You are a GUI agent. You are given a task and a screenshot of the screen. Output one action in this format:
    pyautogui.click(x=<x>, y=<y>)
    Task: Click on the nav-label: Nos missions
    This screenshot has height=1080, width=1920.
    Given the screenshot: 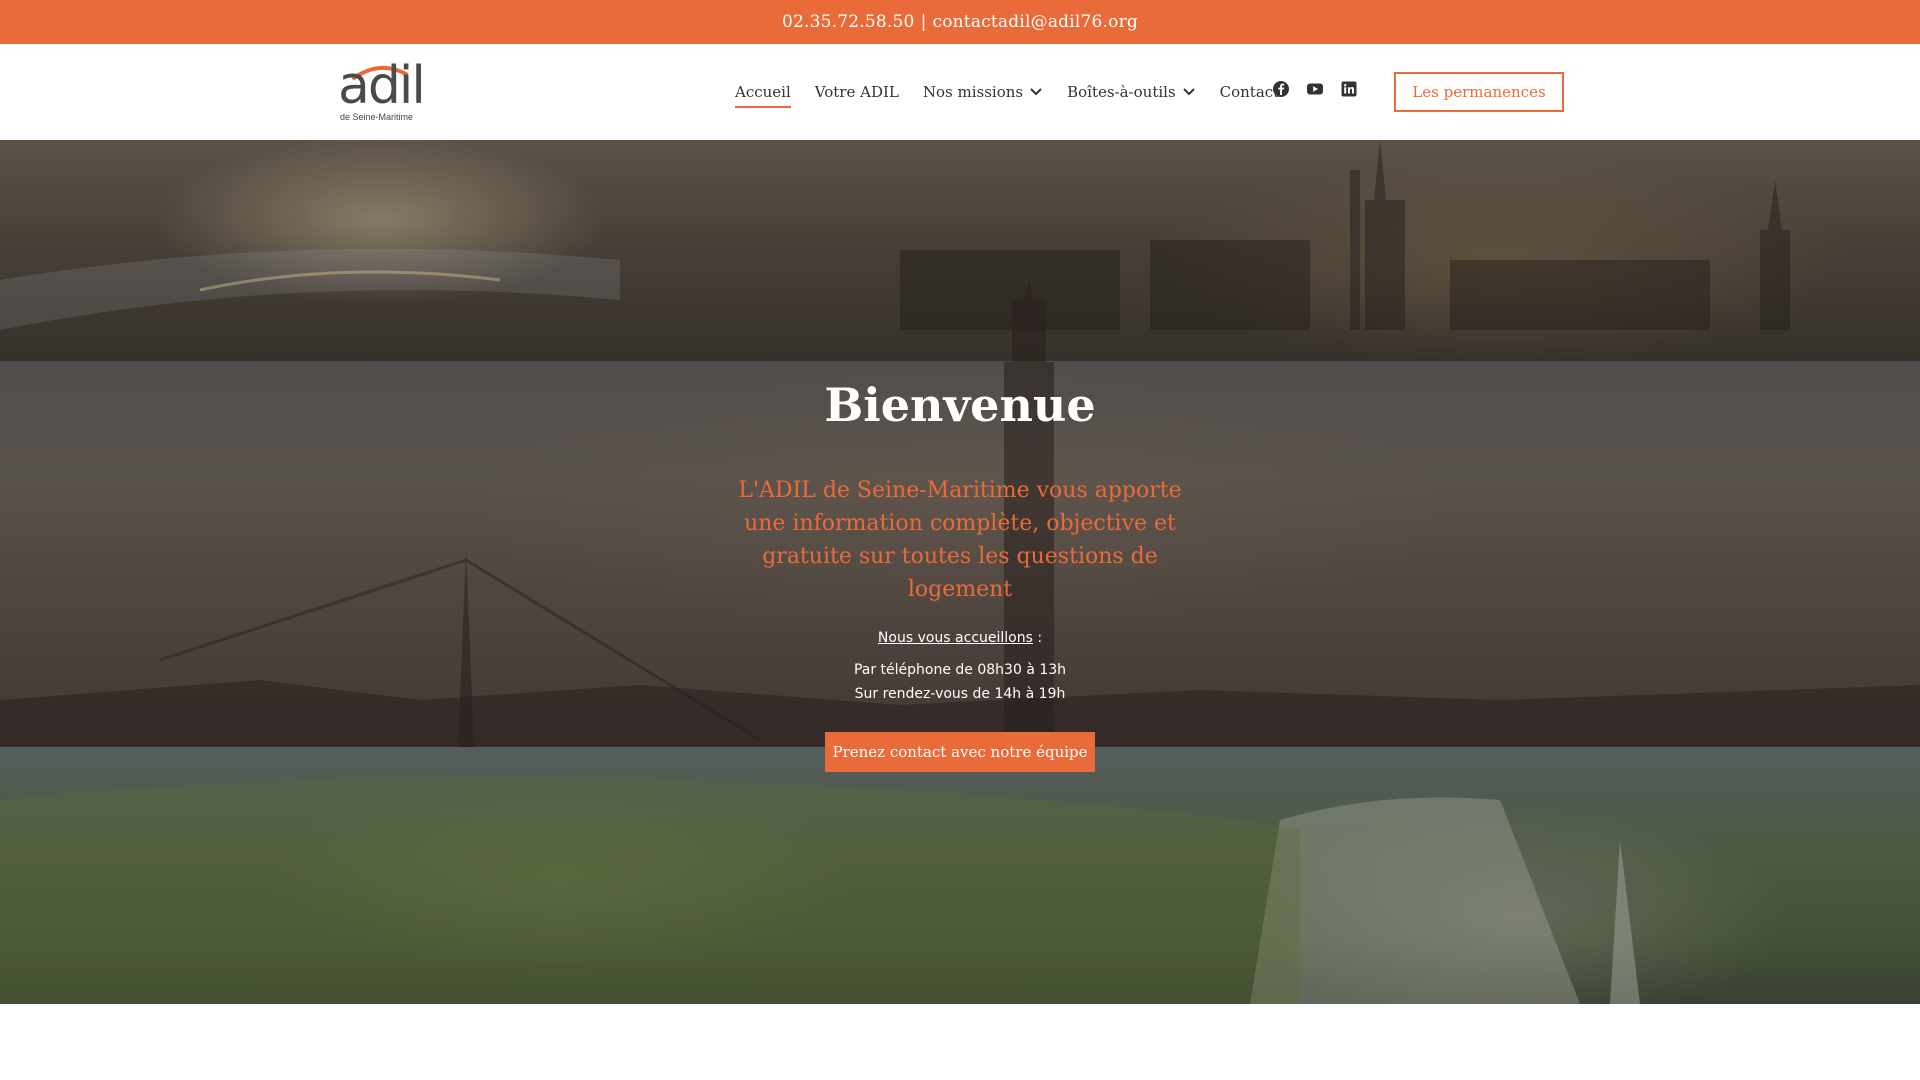 What is the action you would take?
    pyautogui.click(x=973, y=92)
    